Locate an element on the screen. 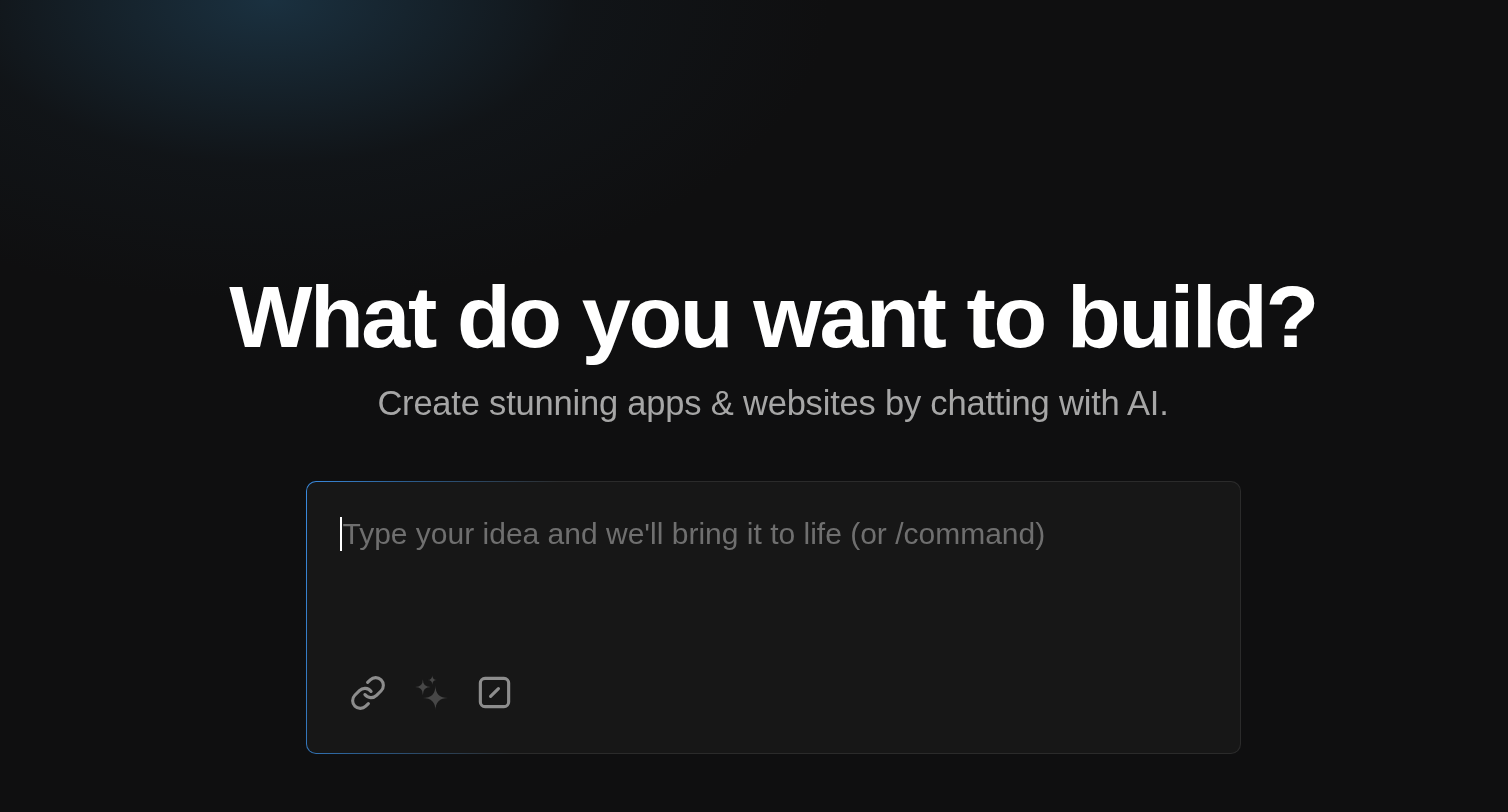 This screenshot has width=1508, height=812. slash-square-icon is located at coordinates (494, 693).